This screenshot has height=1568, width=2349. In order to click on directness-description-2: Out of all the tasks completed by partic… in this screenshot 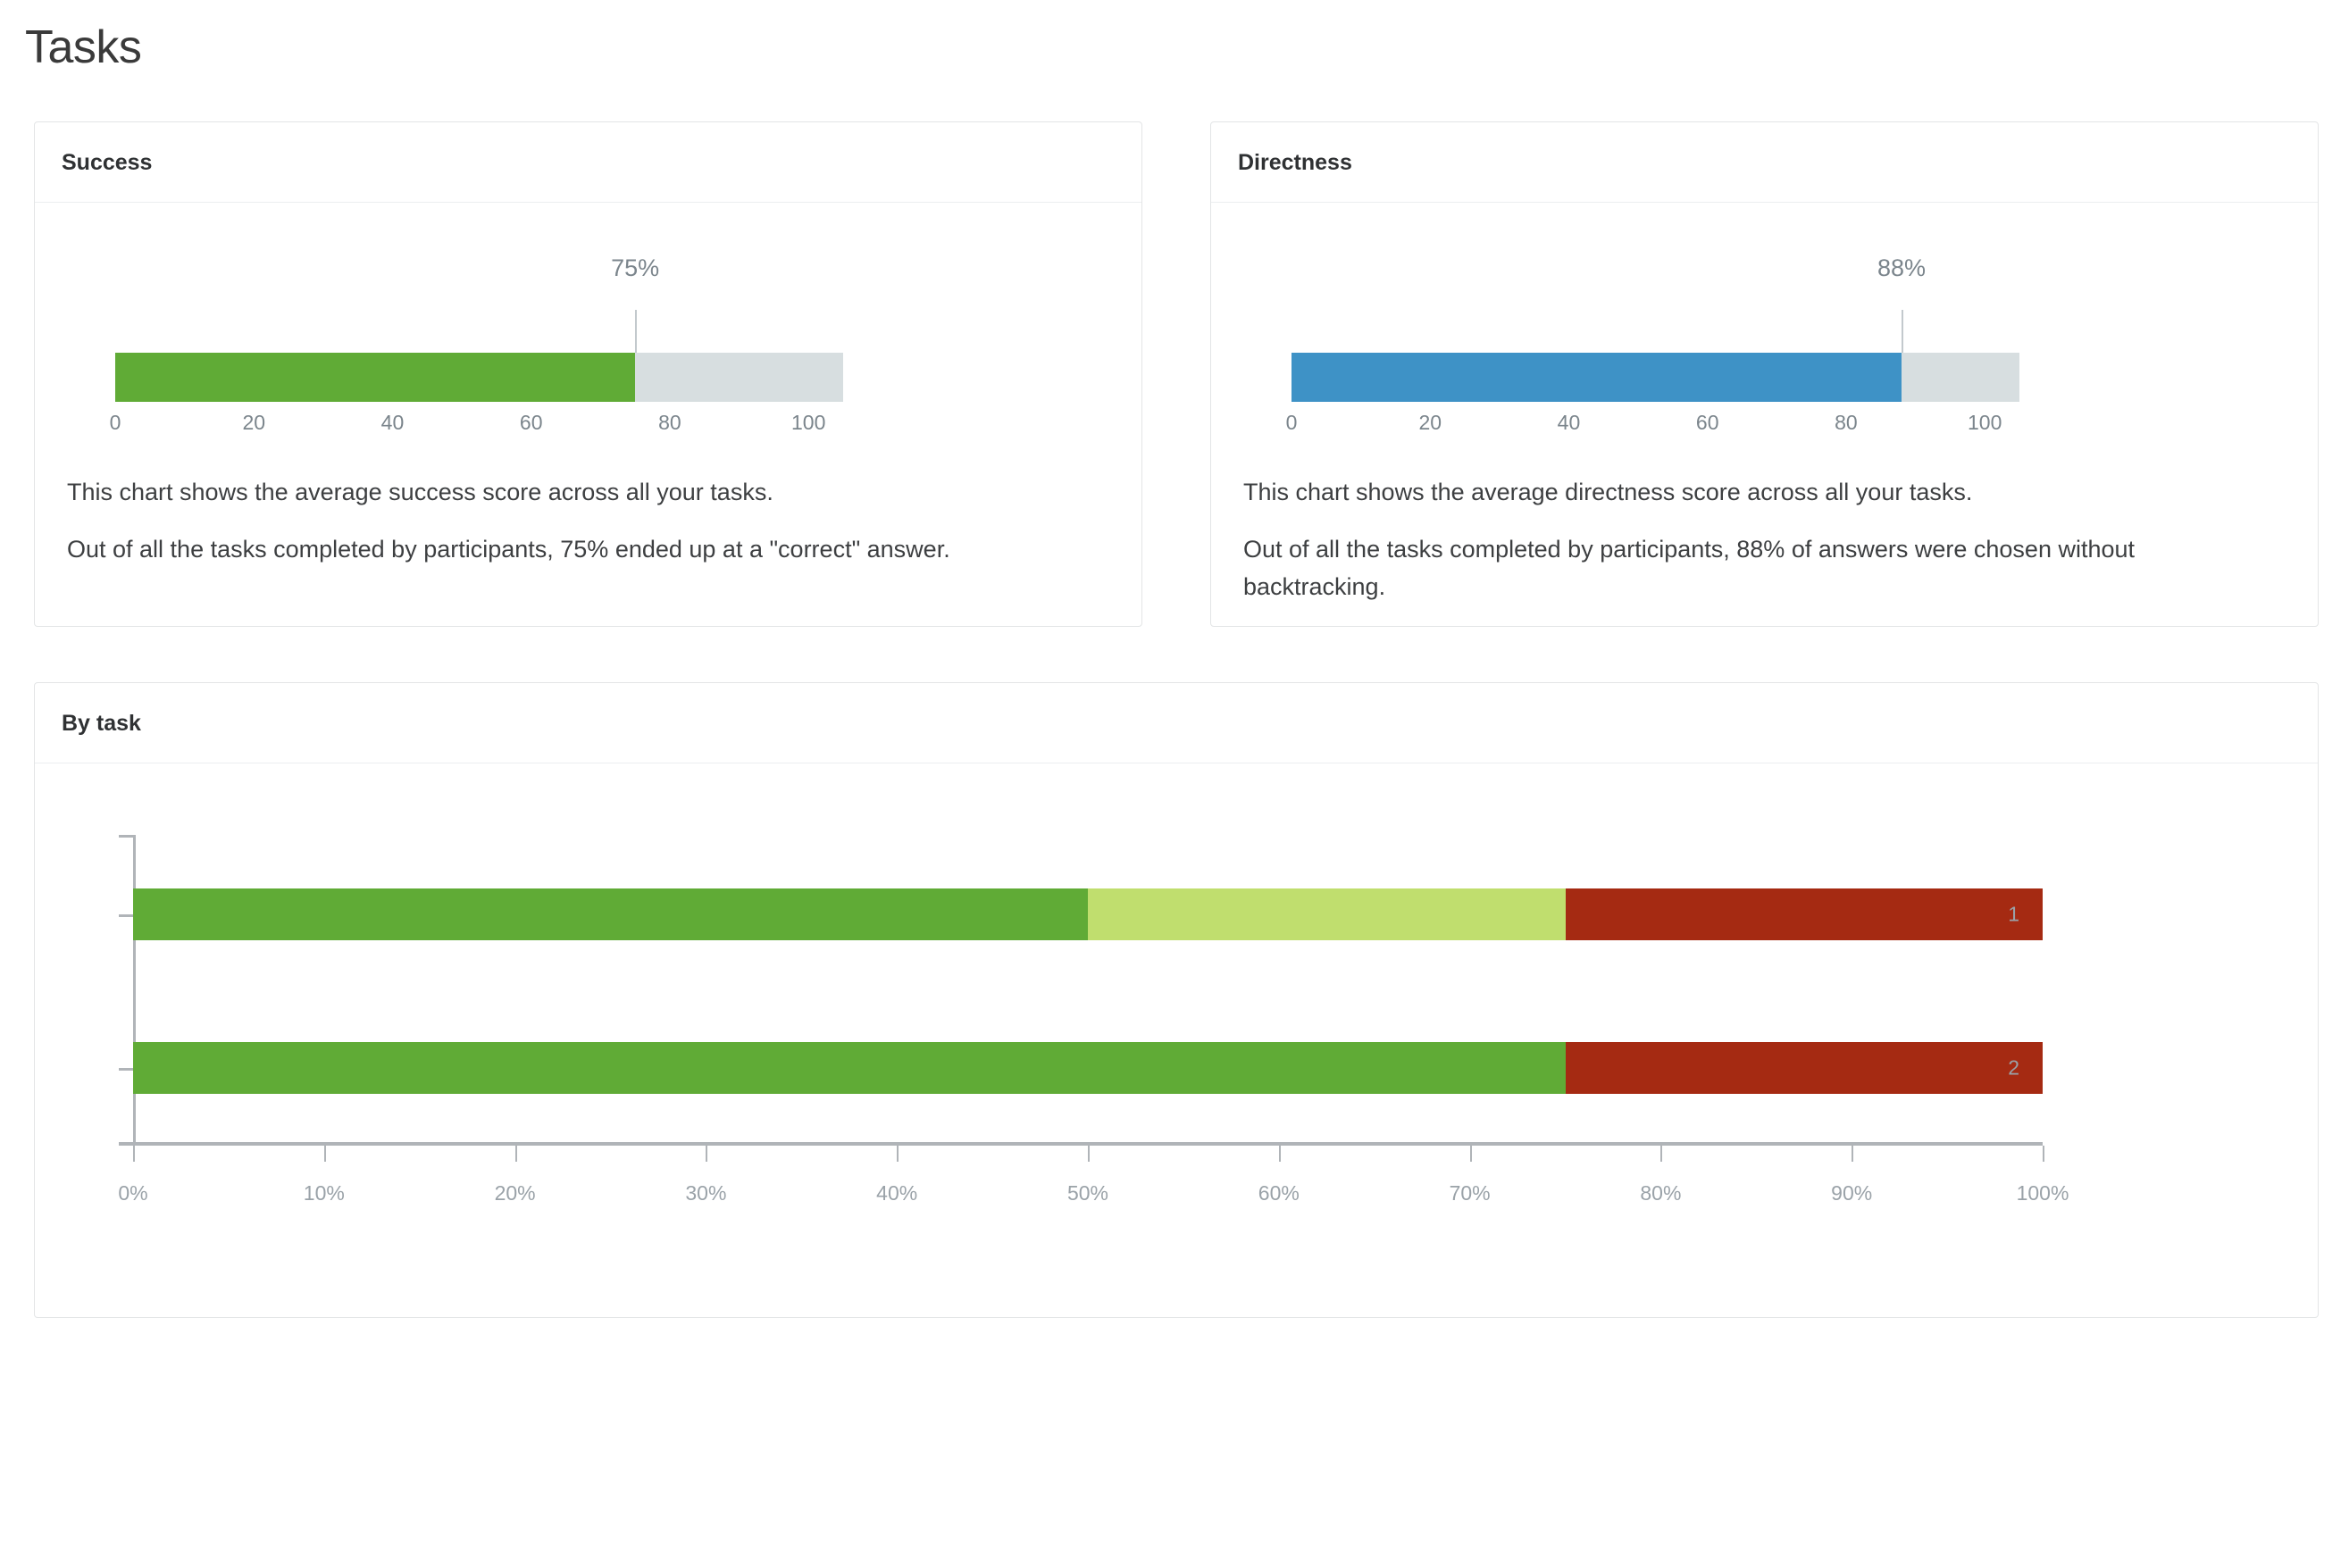, I will do `click(1690, 568)`.